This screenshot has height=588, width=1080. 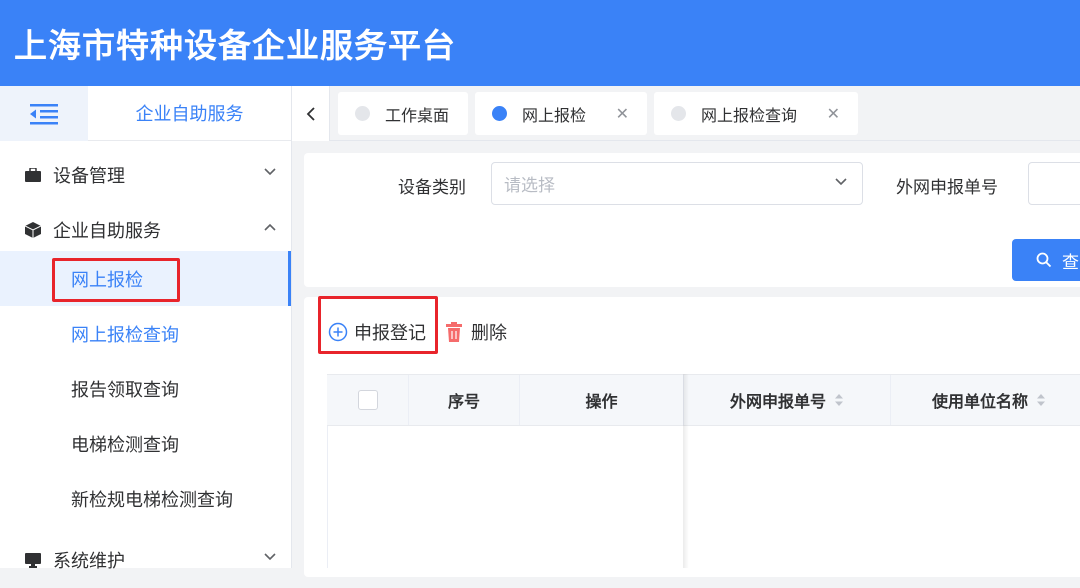 I want to click on select-all-checkbox, so click(x=367, y=400).